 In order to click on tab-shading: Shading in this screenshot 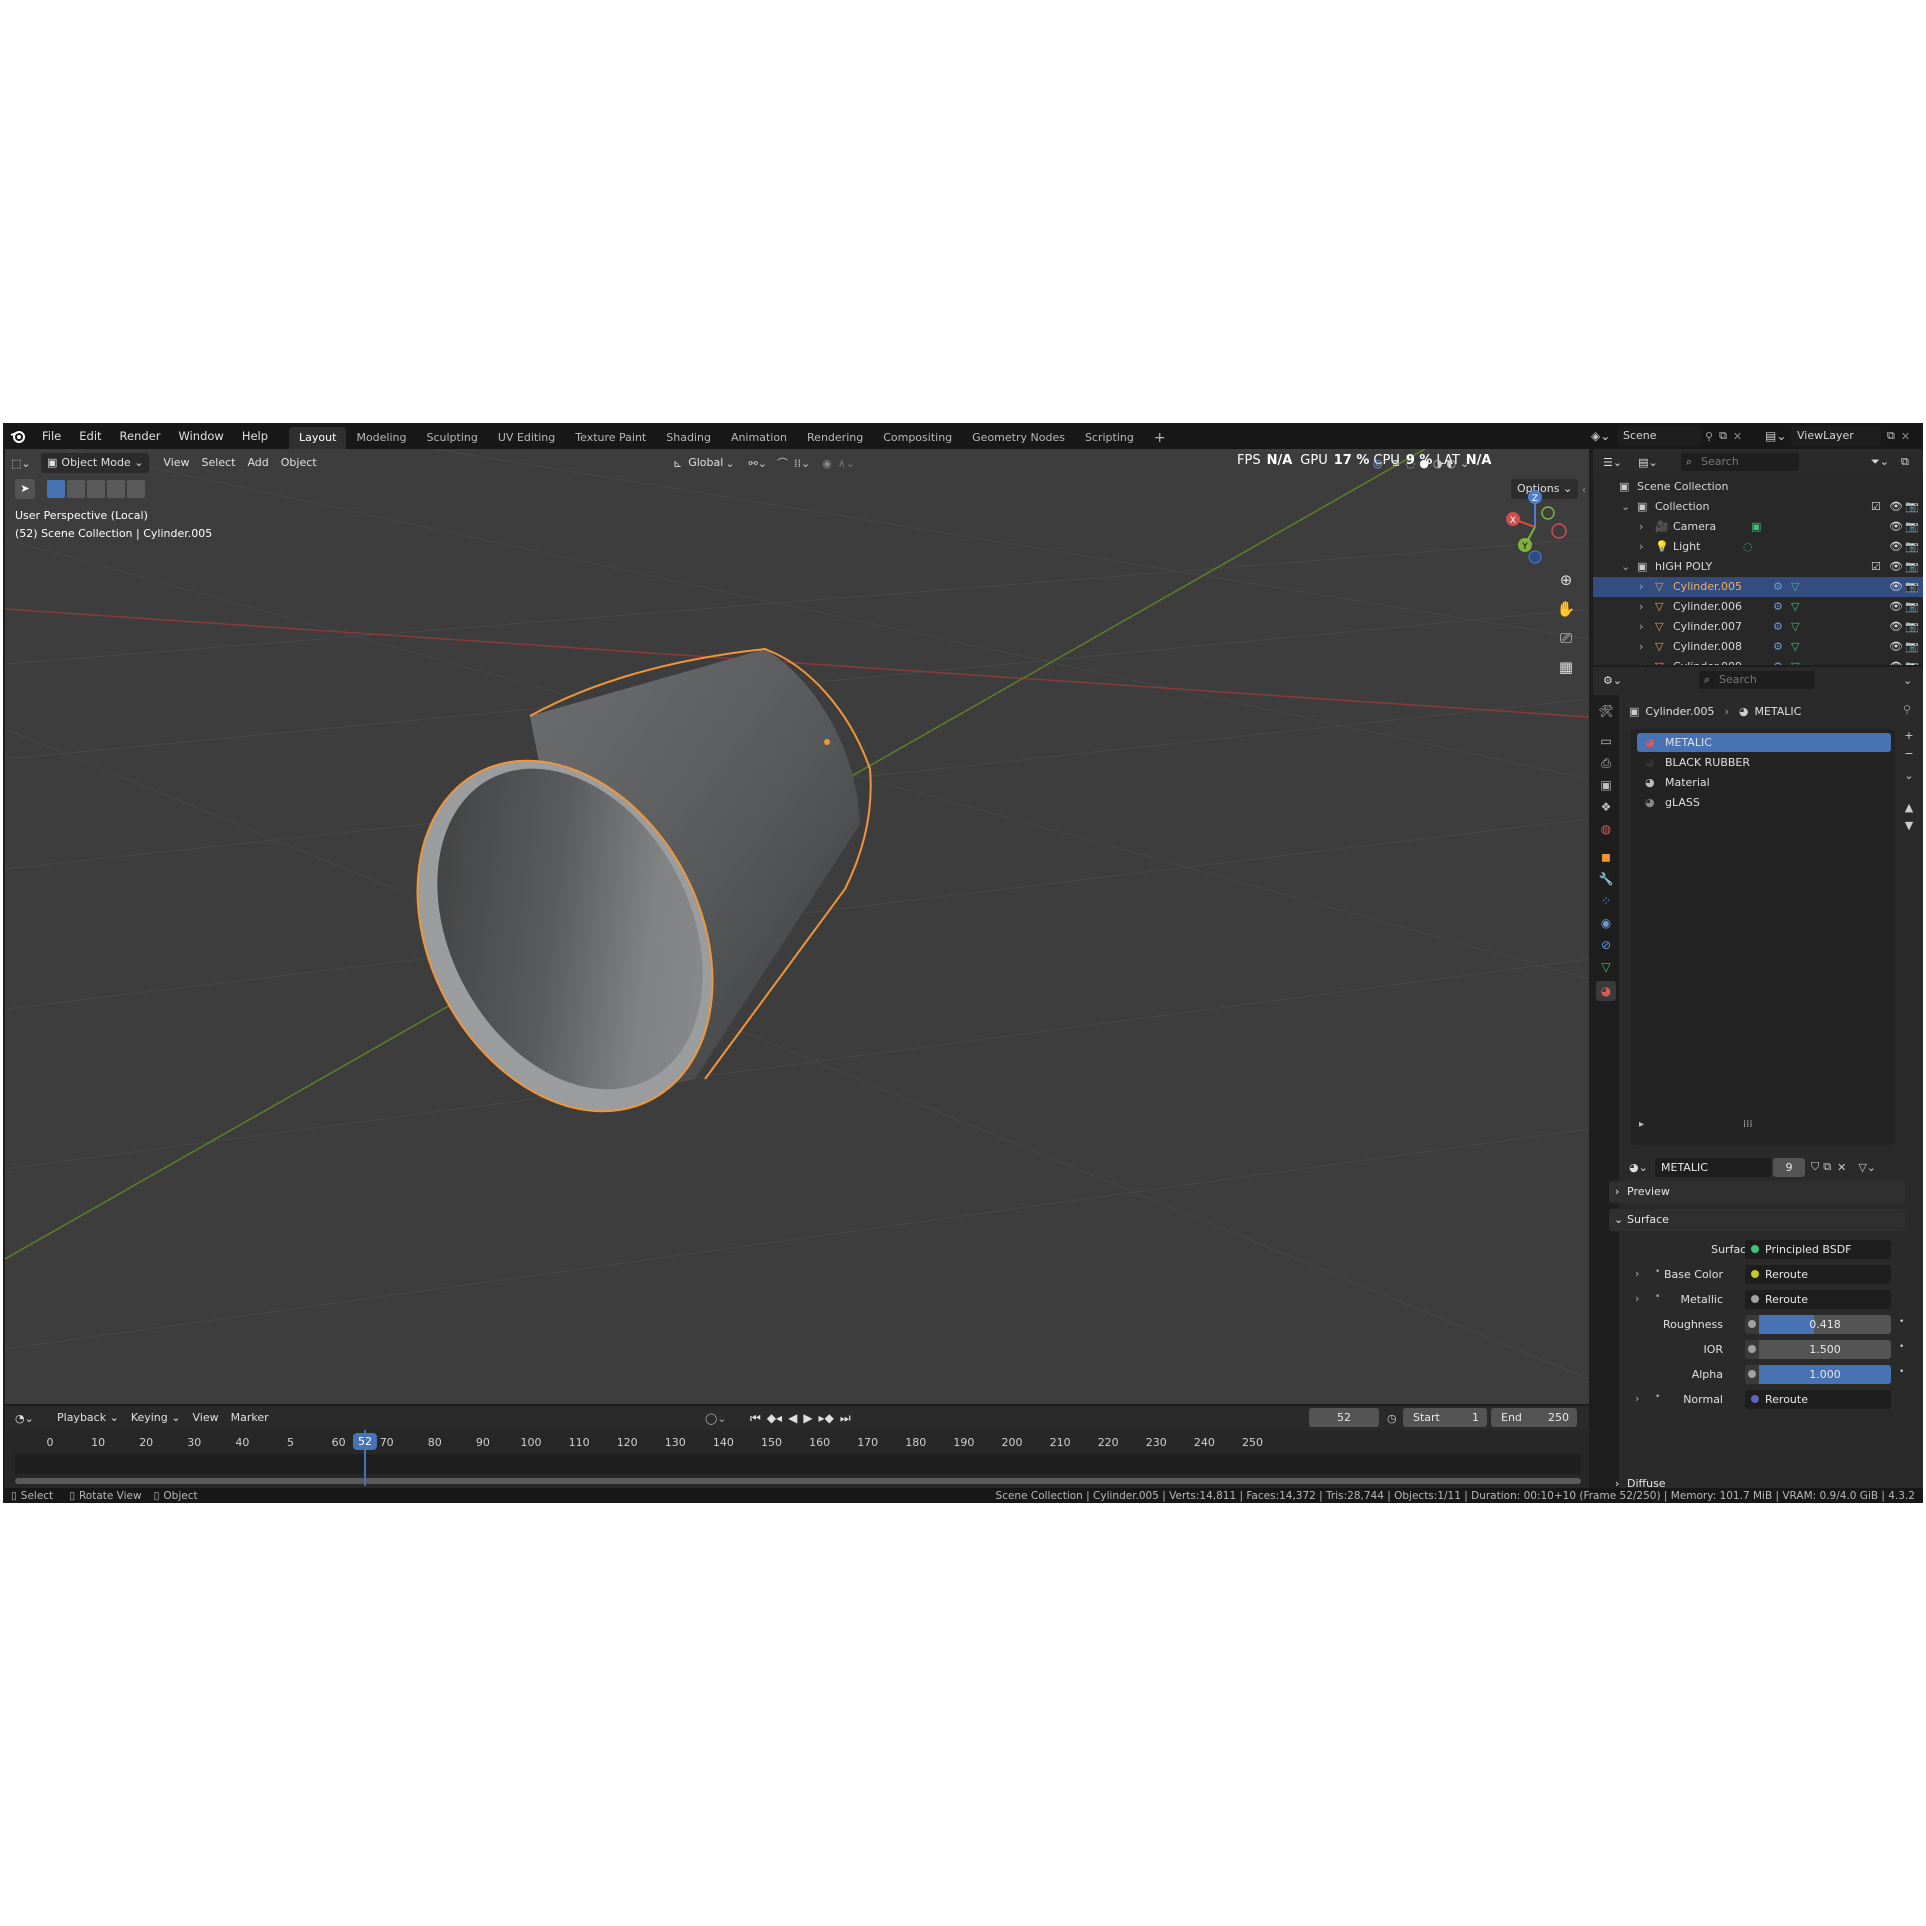, I will do `click(688, 438)`.